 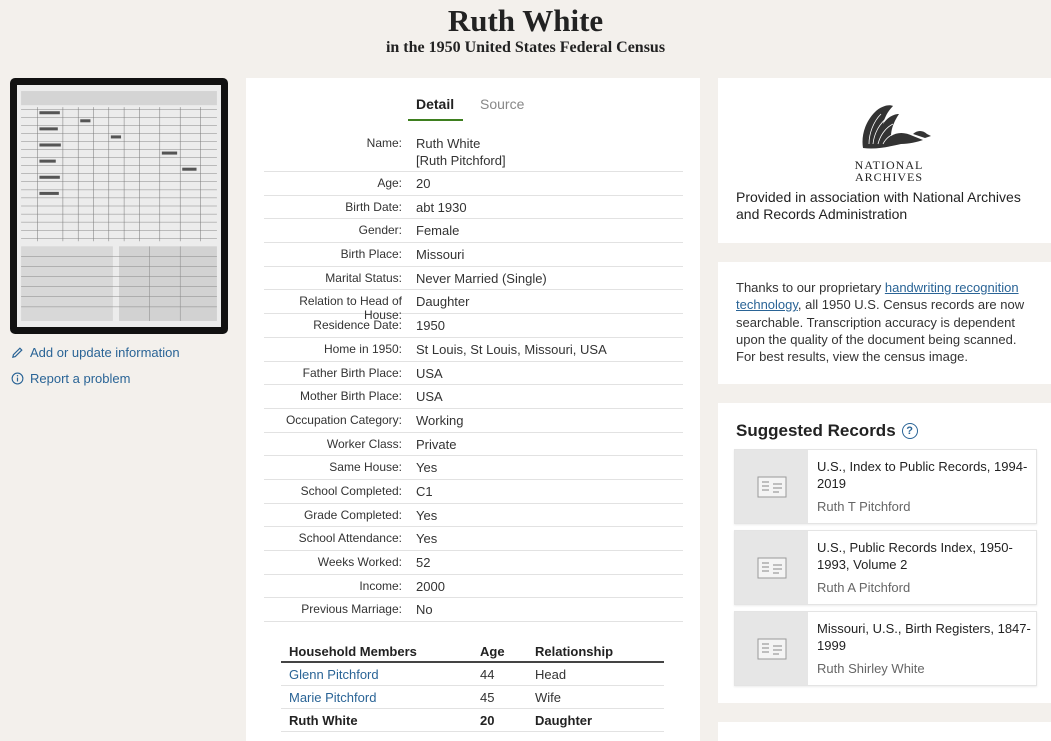 I want to click on fact-row: Occupation Category: Working, so click(x=473, y=421).